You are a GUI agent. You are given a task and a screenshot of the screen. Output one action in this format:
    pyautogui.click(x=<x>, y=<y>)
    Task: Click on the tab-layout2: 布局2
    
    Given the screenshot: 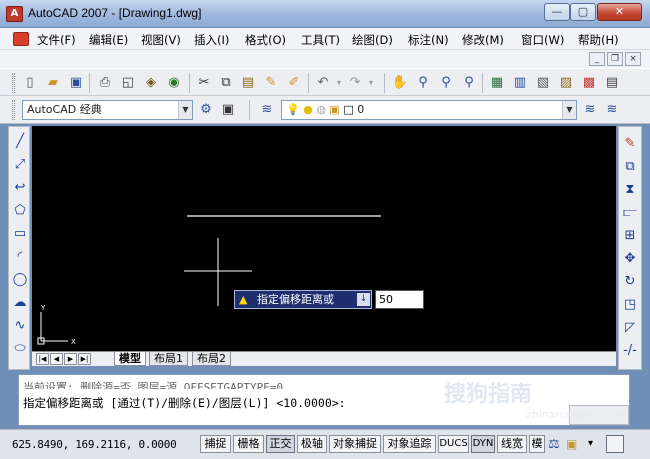 What is the action you would take?
    pyautogui.click(x=211, y=359)
    